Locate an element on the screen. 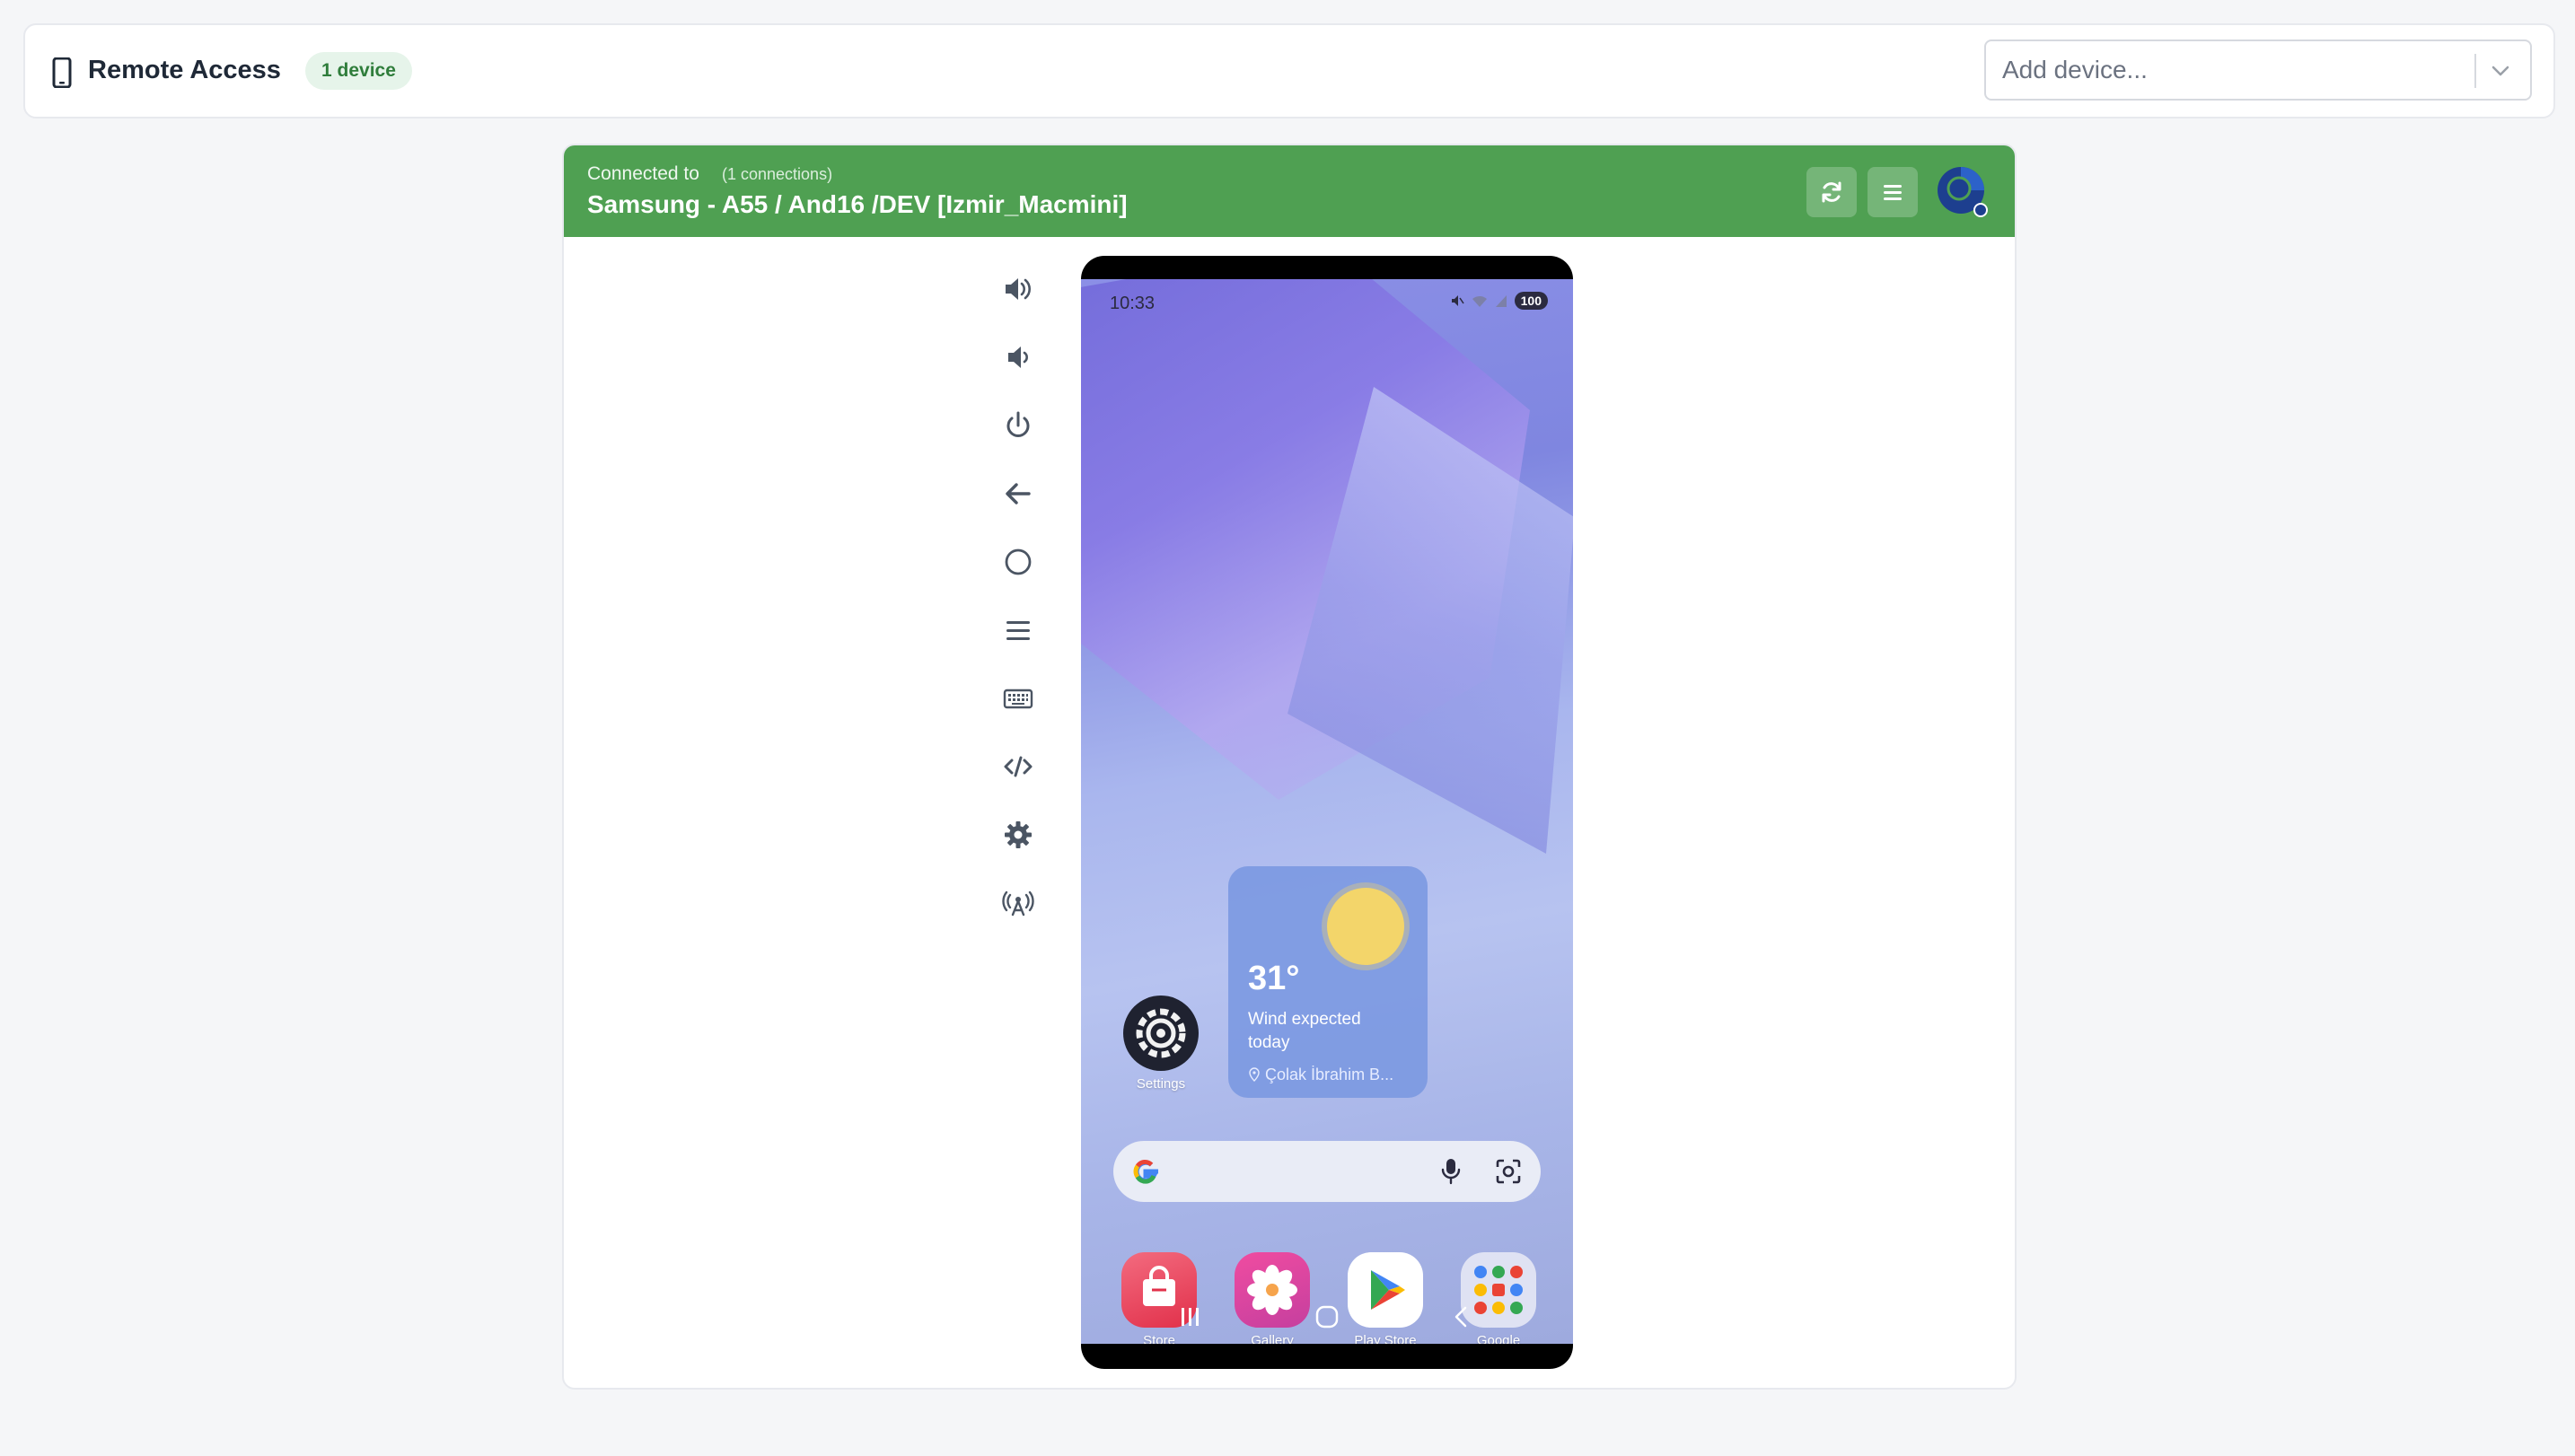  weather-temperature: 31° is located at coordinates (1274, 978).